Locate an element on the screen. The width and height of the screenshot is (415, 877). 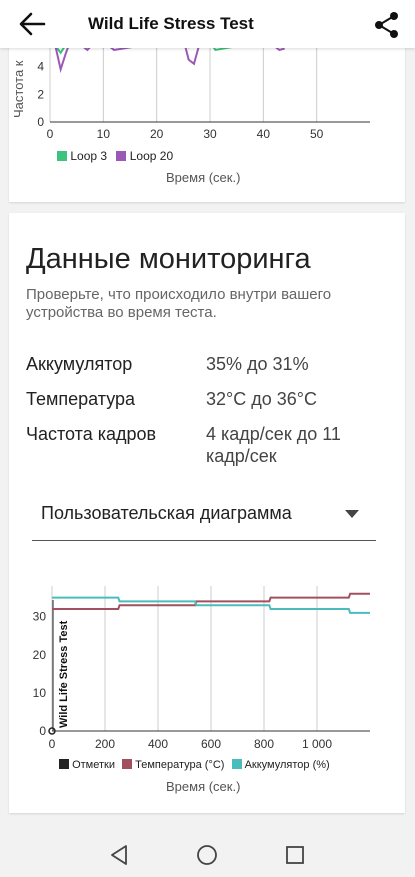
monitoring-description-line1: Проверьте, что происходило внутри вашего is located at coordinates (179, 294).